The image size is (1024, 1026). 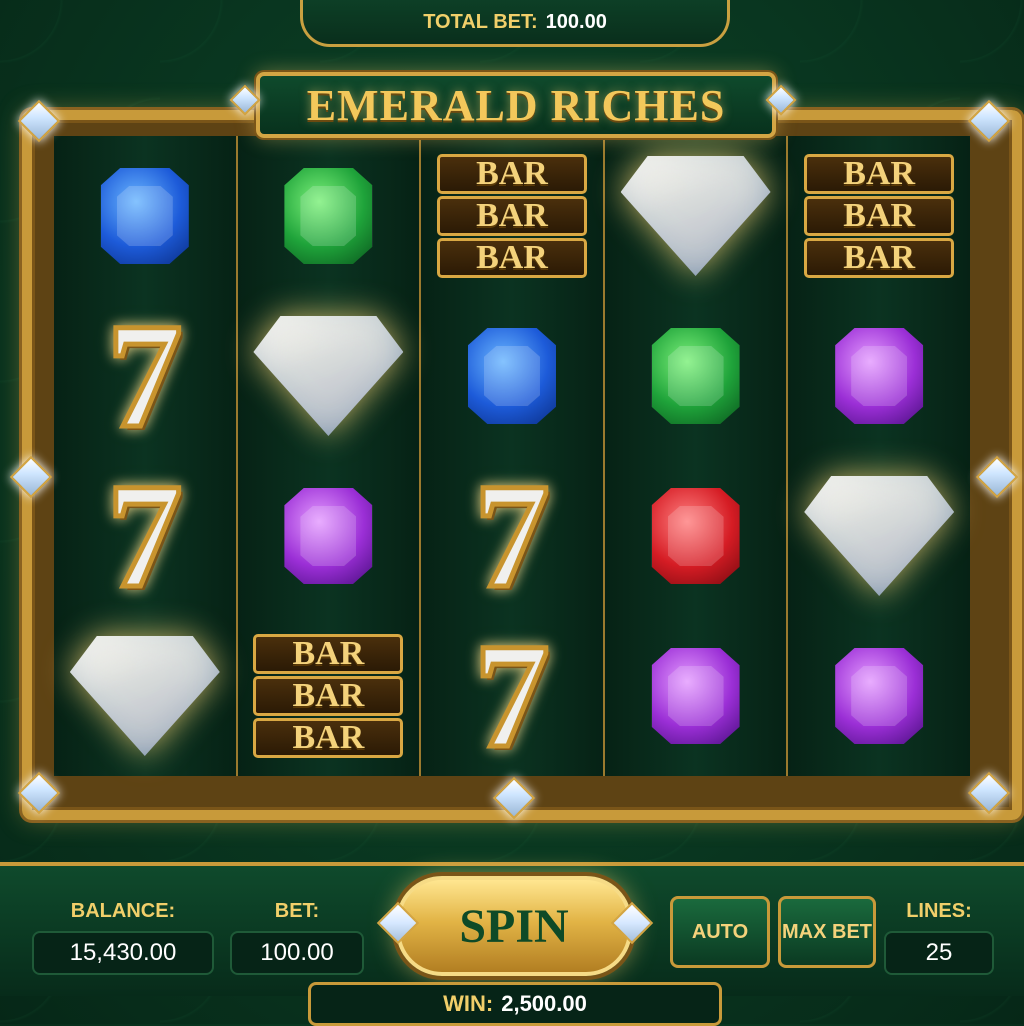 I want to click on reel-3: BAR BAR BAR 7 7, so click(x=513, y=456).